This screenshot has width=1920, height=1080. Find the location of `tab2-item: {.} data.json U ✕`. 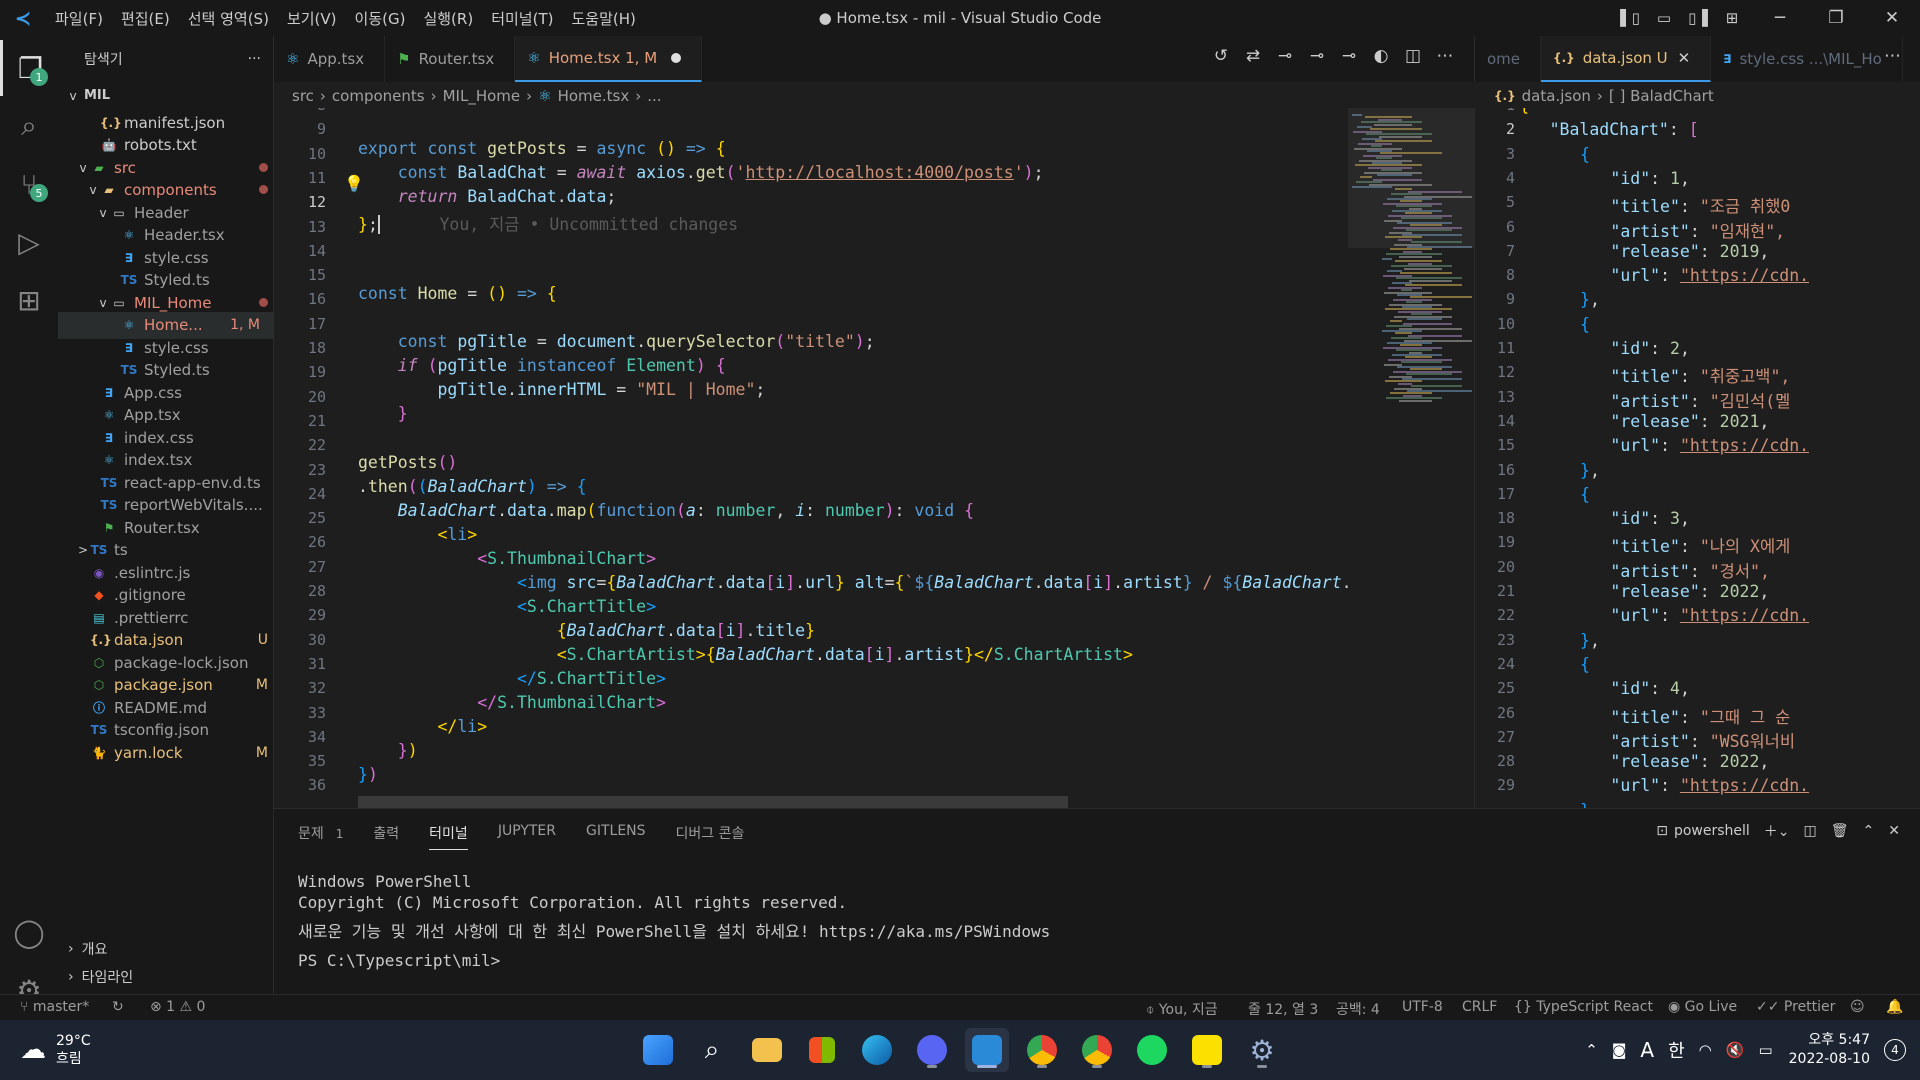

tab2-item: {.} data.json U ✕ is located at coordinates (1626, 59).